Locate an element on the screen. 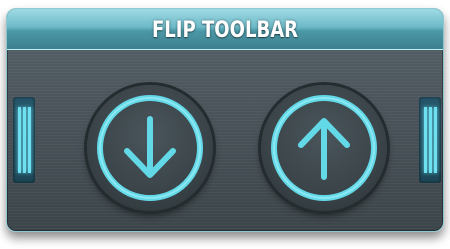 The width and height of the screenshot is (450, 249). right-drag-handle is located at coordinates (430, 140).